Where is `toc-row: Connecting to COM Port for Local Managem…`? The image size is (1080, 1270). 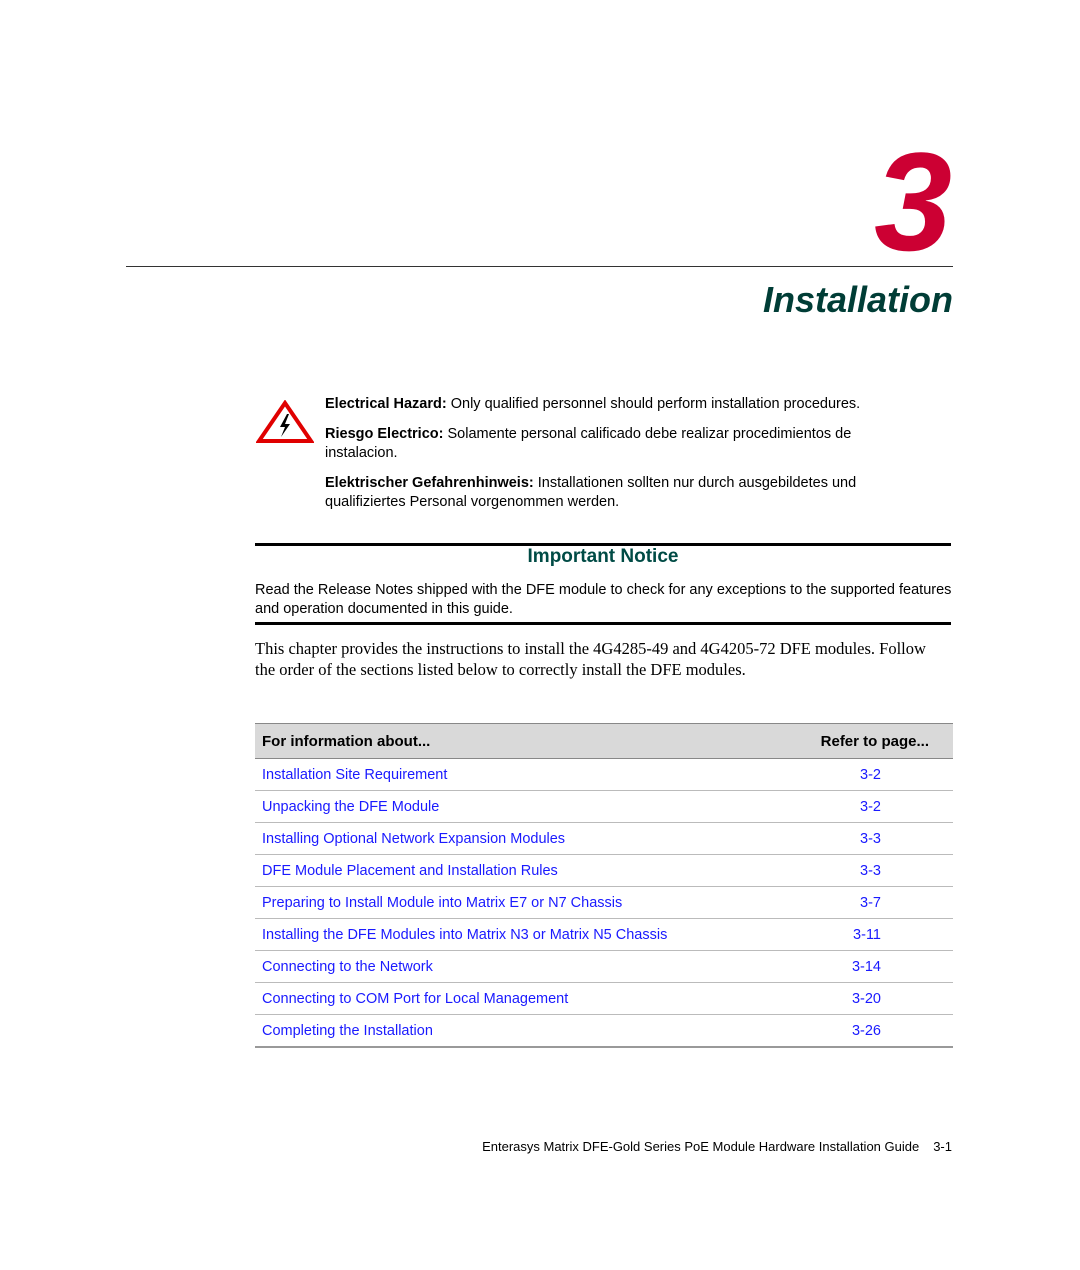 toc-row: Connecting to COM Port for Local Managem… is located at coordinates (604, 998).